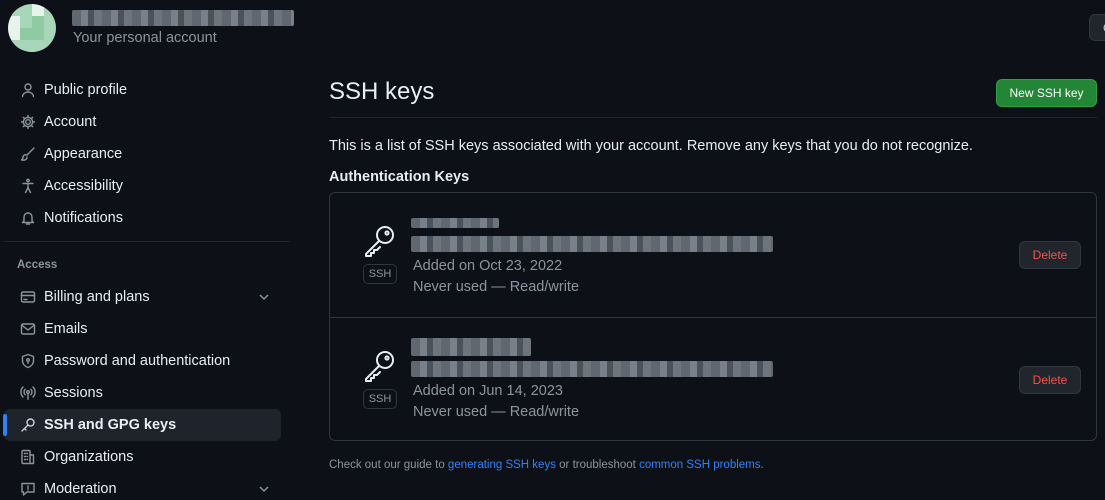  What do you see at coordinates (32, 28) in the screenshot?
I see `avatar` at bounding box center [32, 28].